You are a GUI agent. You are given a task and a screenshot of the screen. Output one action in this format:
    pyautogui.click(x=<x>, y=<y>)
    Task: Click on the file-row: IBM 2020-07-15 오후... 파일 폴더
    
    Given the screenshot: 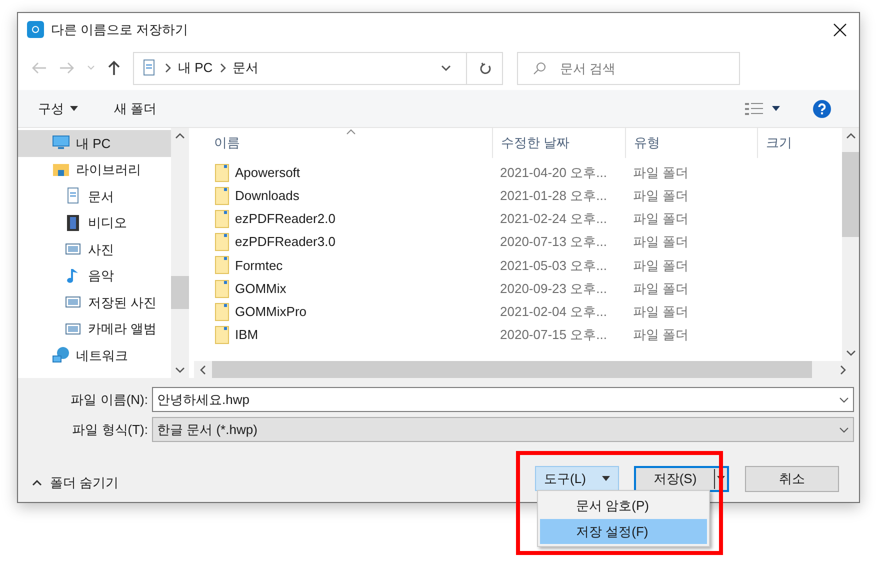 What is the action you would take?
    pyautogui.click(x=518, y=334)
    